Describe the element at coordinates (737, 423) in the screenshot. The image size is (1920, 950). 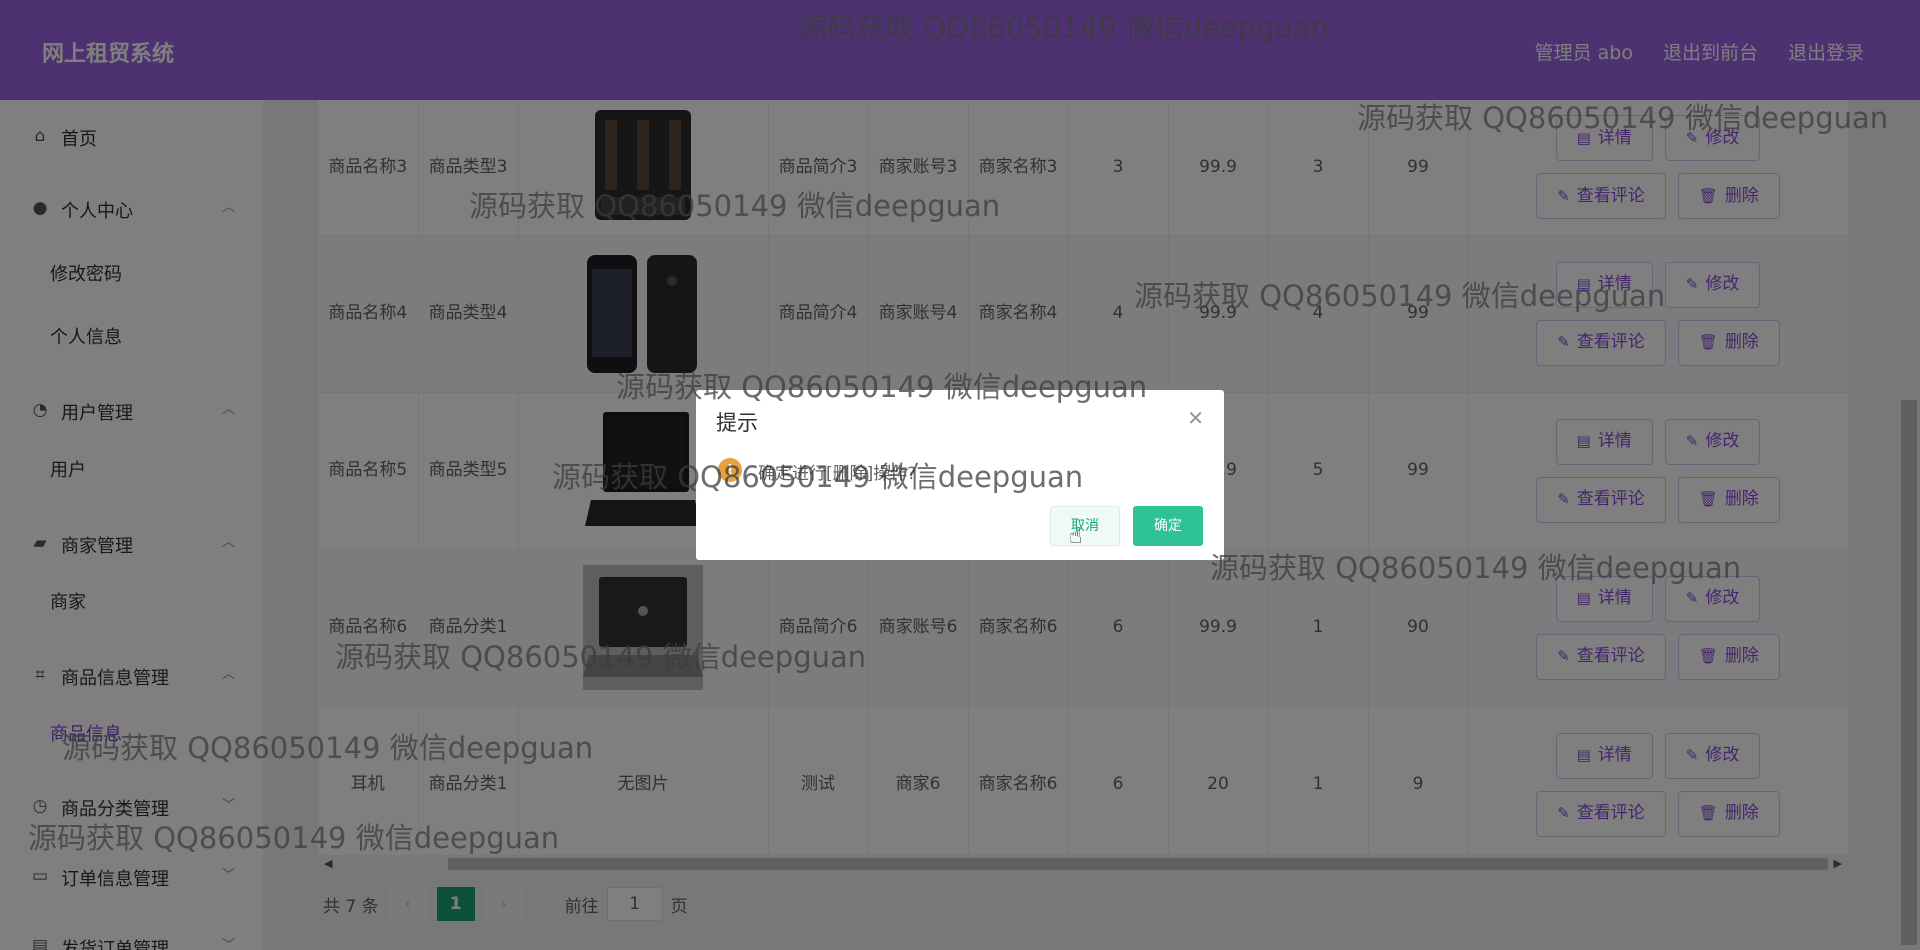
I see `dialog-title: 提示` at that location.